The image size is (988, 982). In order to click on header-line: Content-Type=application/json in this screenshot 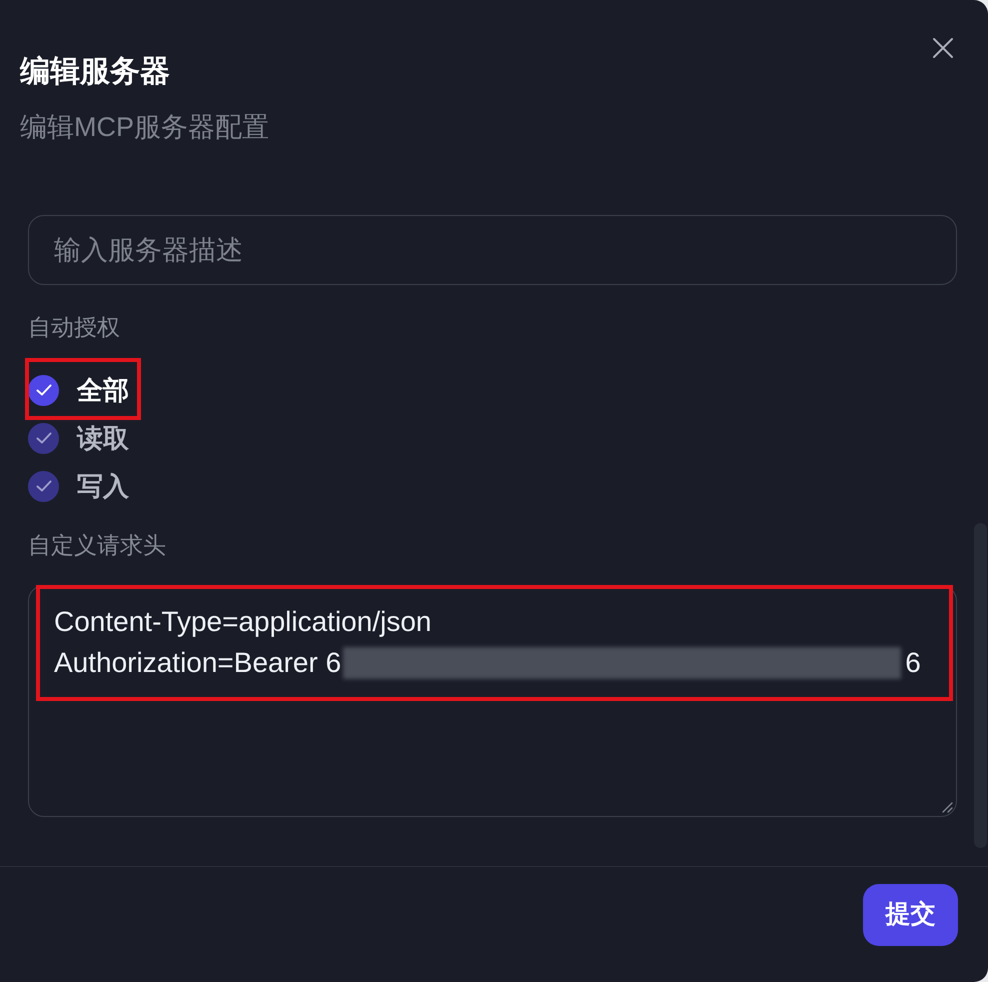, I will do `click(243, 621)`.